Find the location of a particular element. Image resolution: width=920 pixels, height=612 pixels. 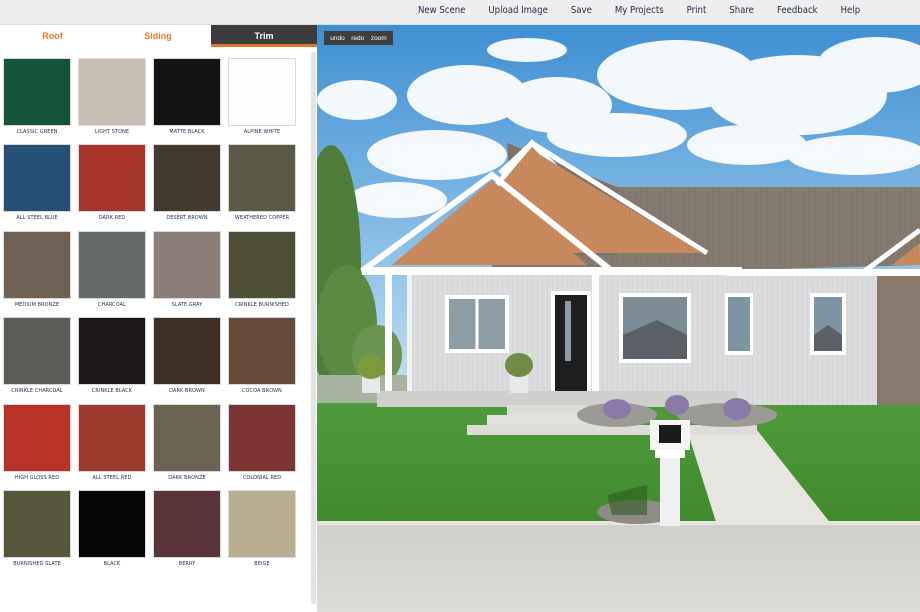

color-swatch: WEATHERED COPPER is located at coordinates (263, 187).